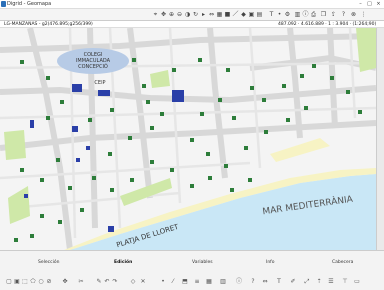 The height and width of the screenshot is (290, 384). What do you see at coordinates (251, 14) in the screenshot?
I see `fill-icon: ▣` at bounding box center [251, 14].